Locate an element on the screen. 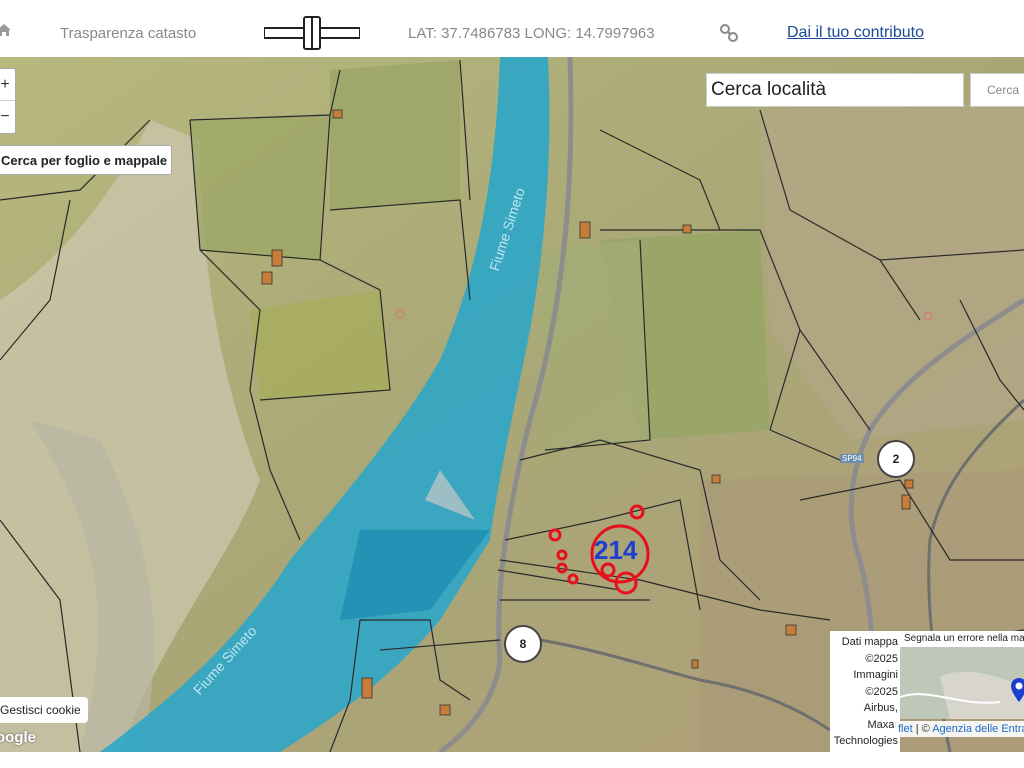 The image size is (1024, 768). road-marker-2-label: 2 is located at coordinates (896, 459).